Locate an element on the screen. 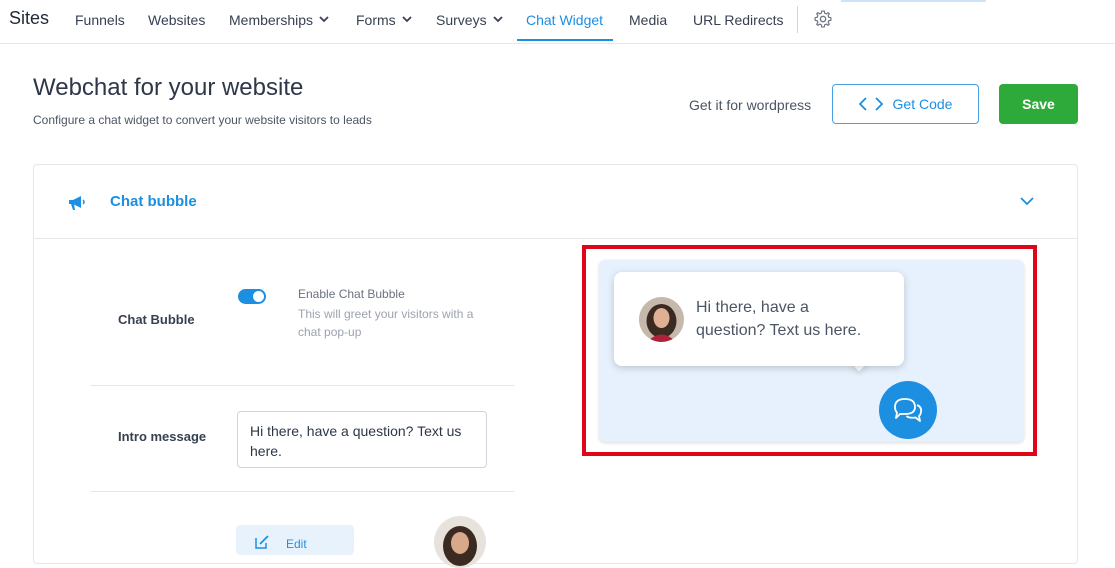 The width and height of the screenshot is (1115, 568). intro-message-label: Intro message is located at coordinates (162, 436).